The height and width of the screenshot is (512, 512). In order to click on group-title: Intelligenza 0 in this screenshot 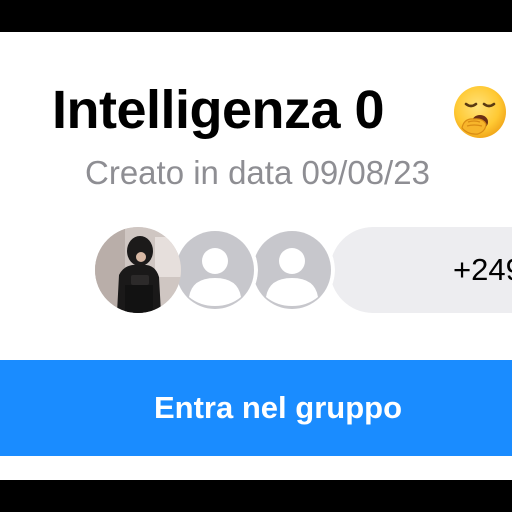, I will do `click(218, 110)`.